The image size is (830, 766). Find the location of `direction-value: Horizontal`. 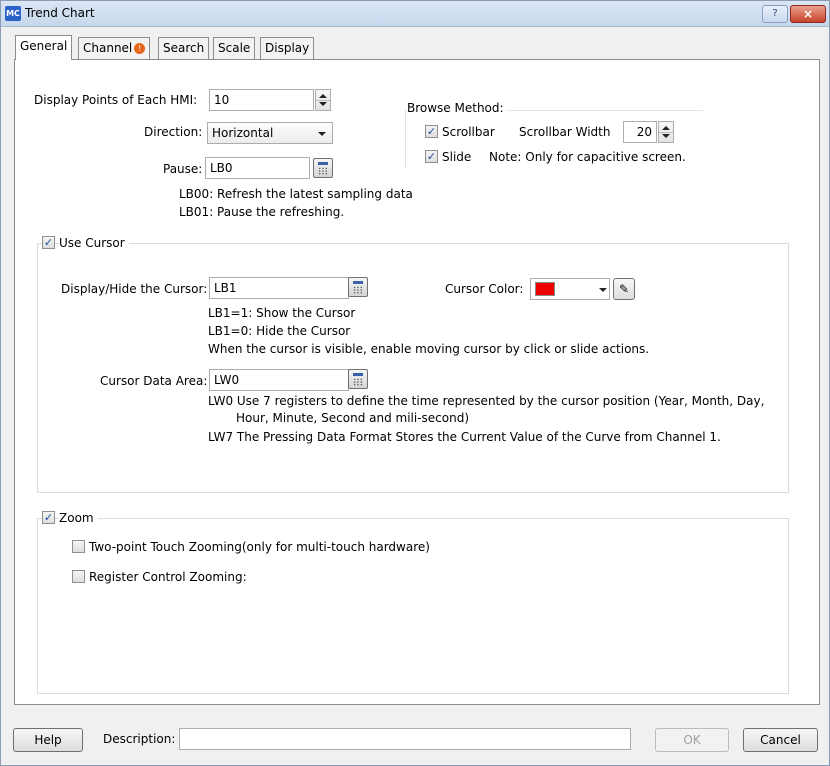

direction-value: Horizontal is located at coordinates (243, 133).